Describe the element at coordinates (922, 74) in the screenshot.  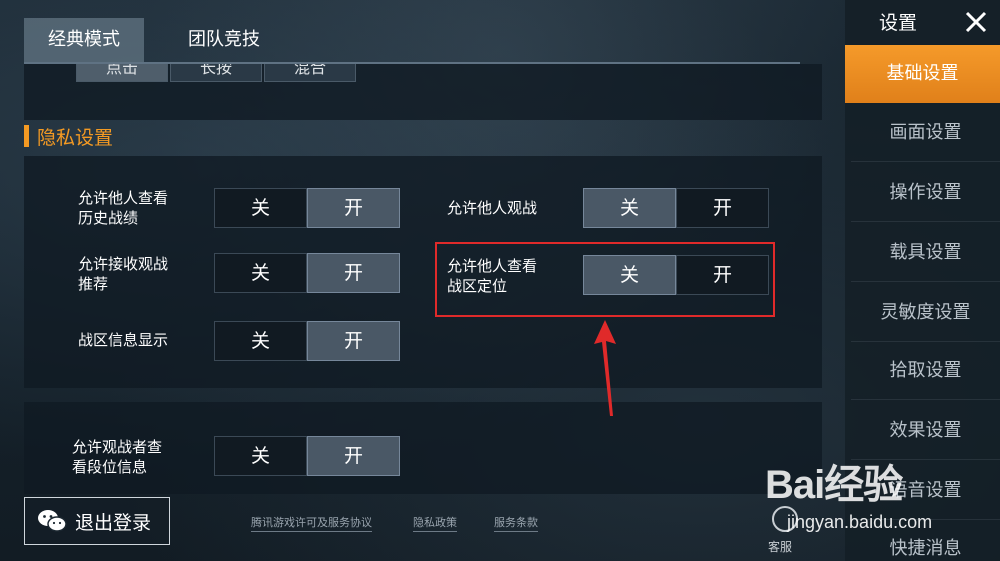
I see `sidebar-item-basic: 基础设置` at that location.